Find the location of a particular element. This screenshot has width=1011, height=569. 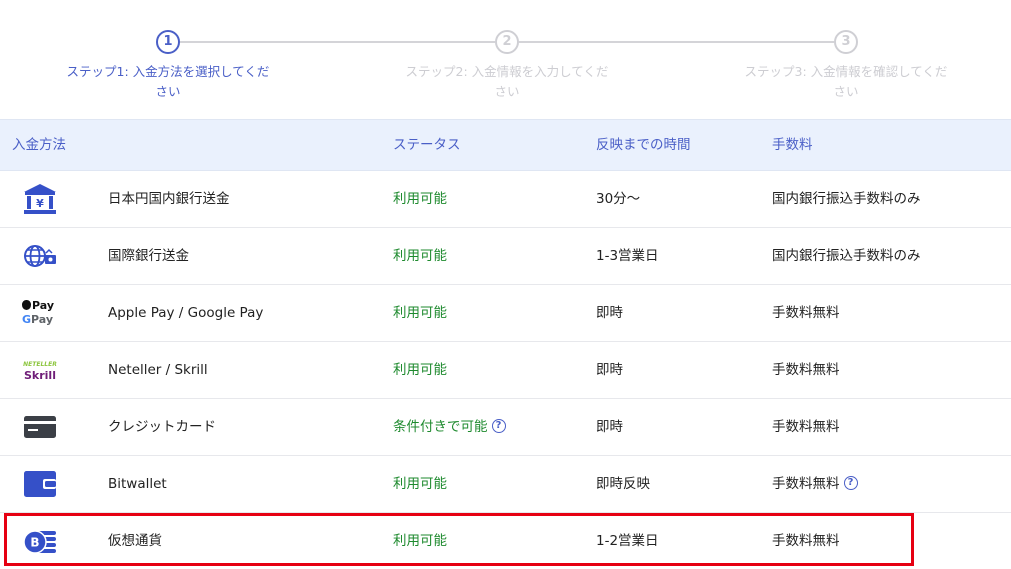

table-row: ¥ 日本円国内銀行送金 利用可能 30分〜 国内銀行振込手数料のみ is located at coordinates (505, 199).